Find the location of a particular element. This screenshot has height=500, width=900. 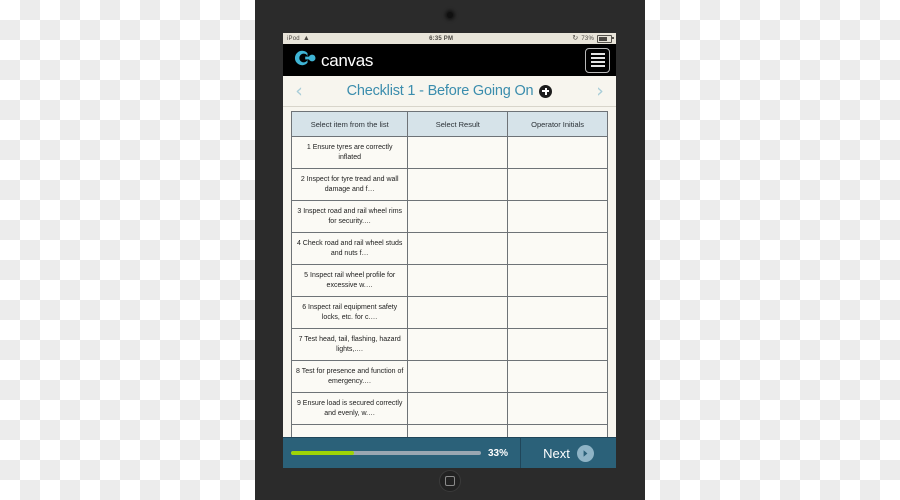

status-bar-left: iPod ▲ is located at coordinates (298, 38).